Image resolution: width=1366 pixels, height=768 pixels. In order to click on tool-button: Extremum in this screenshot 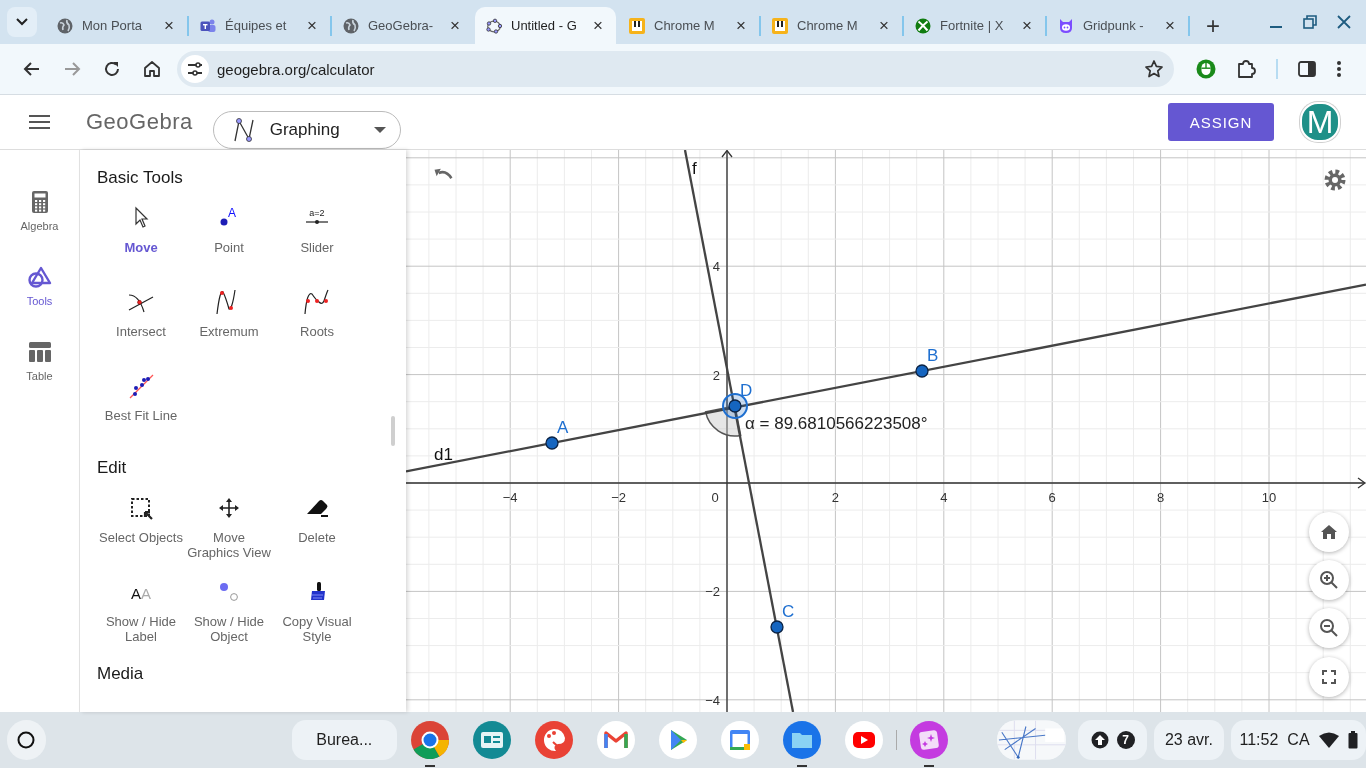, I will do `click(229, 320)`.